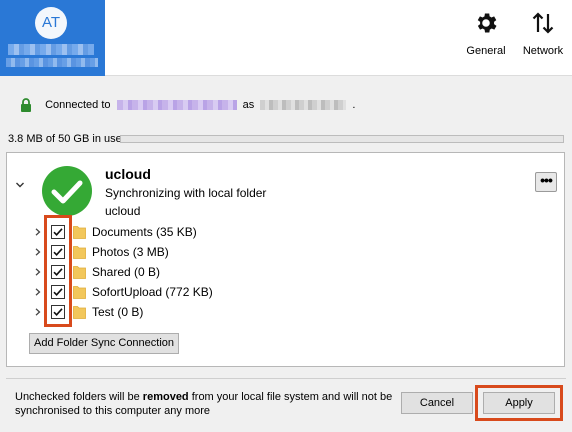  Describe the element at coordinates (303, 105) in the screenshot. I see `username-redacted` at that location.